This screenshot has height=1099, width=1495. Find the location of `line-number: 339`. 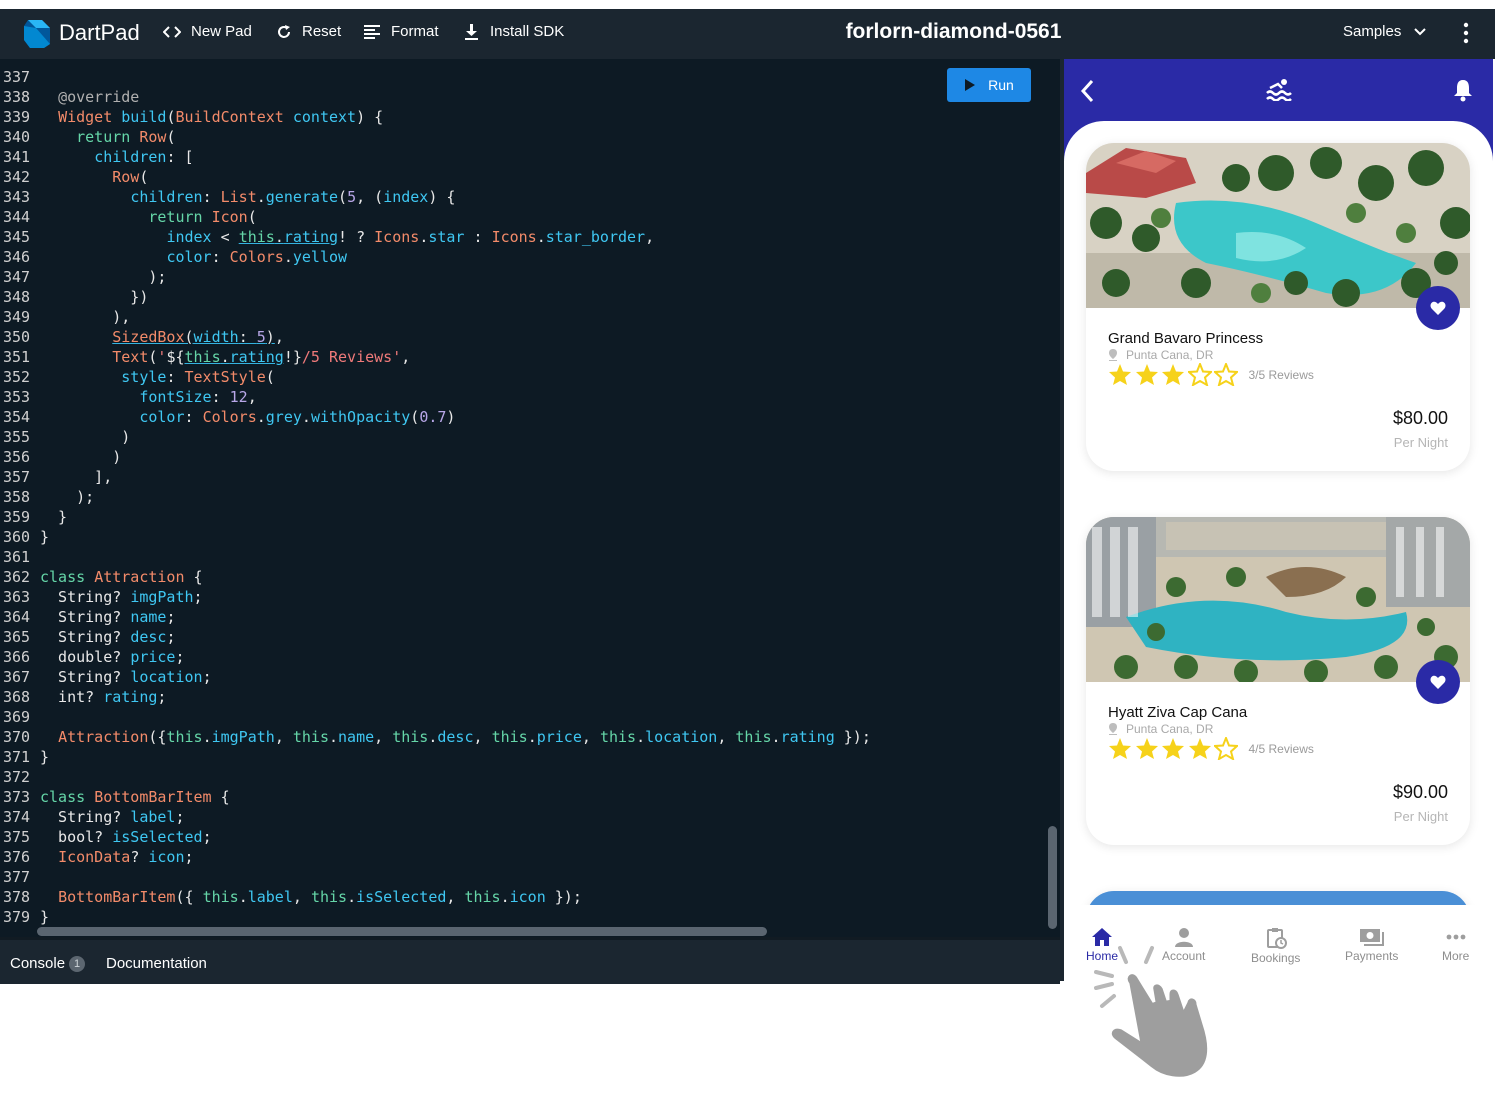

line-number: 339 is located at coordinates (17, 117).